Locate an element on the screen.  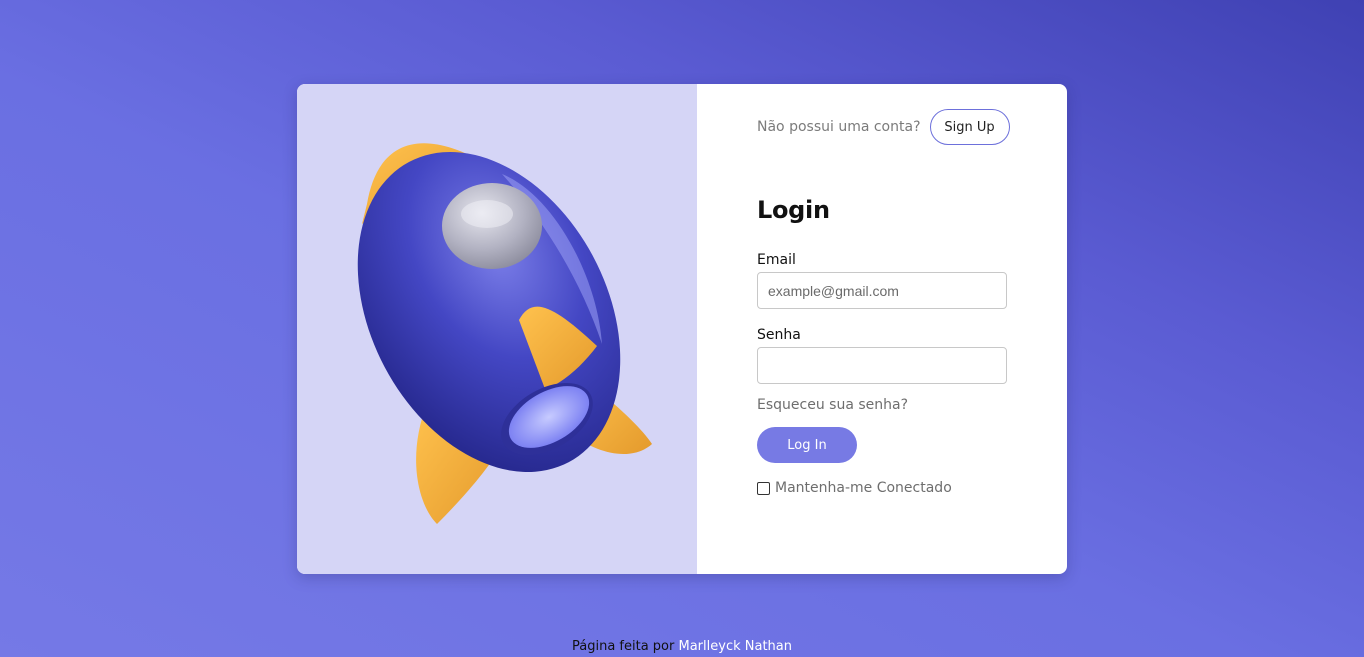
email-label: Email is located at coordinates (776, 260).